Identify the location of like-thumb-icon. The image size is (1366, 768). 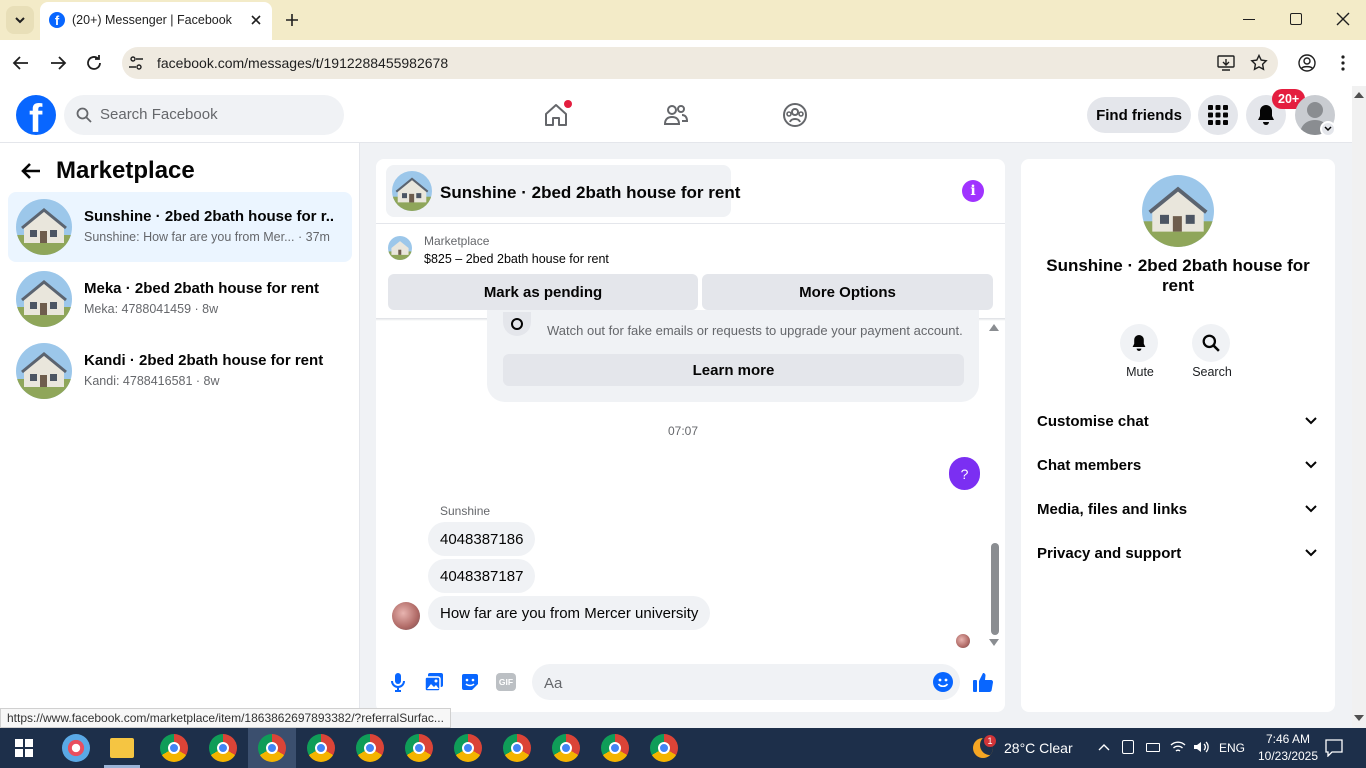
(983, 682).